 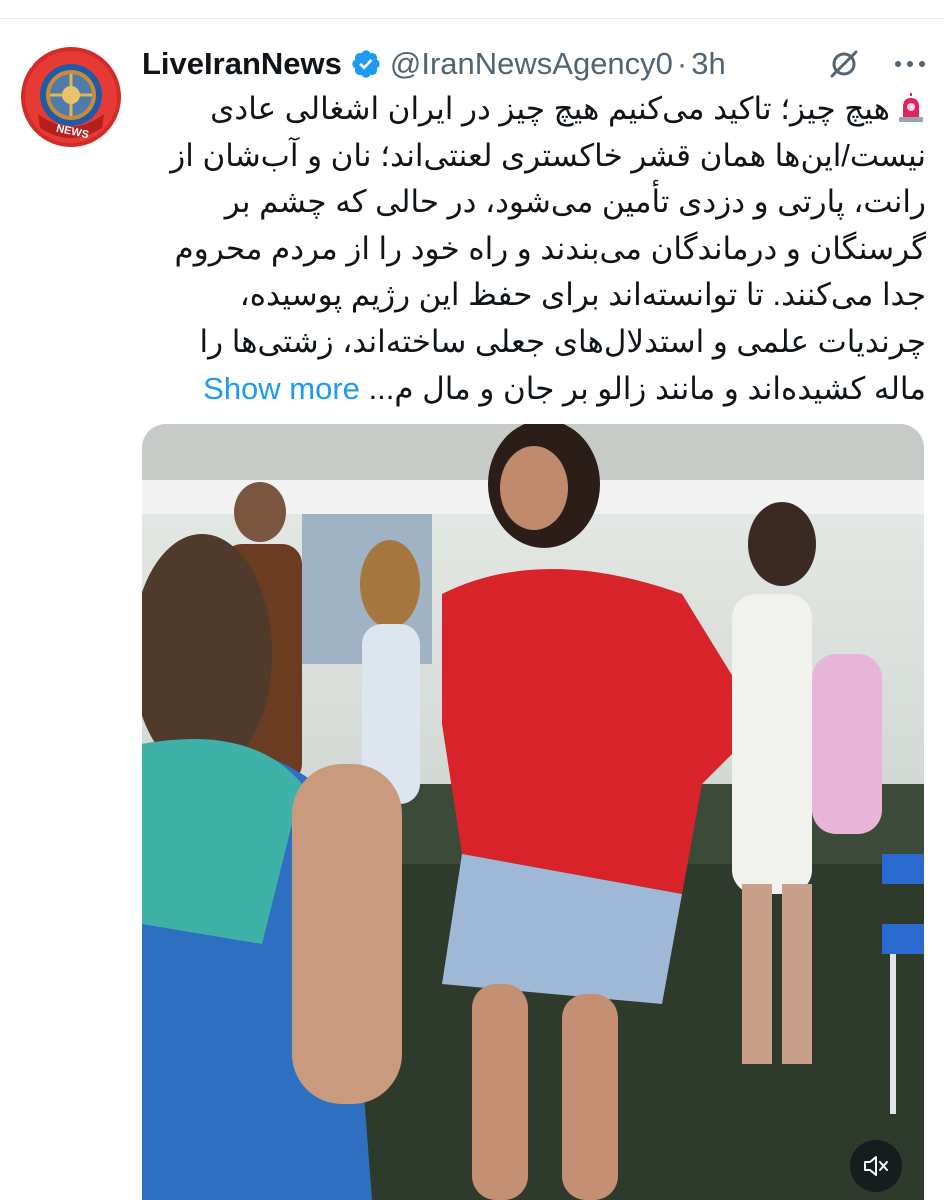 I want to click on timestamp: 3h, so click(x=708, y=64).